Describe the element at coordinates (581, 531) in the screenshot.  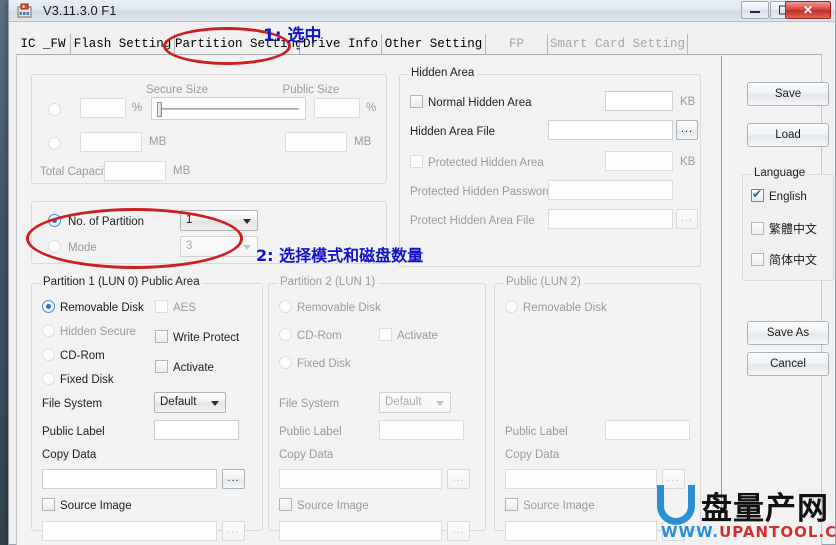
I see `public-lun2-source-image-input` at that location.